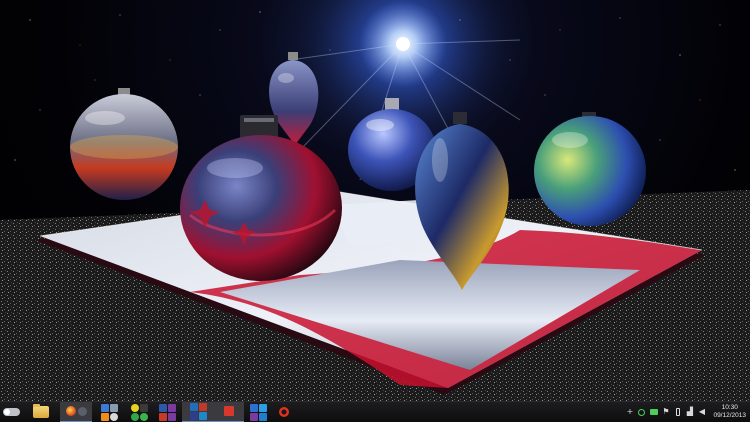  I want to click on file-explorer-button, so click(41, 412).